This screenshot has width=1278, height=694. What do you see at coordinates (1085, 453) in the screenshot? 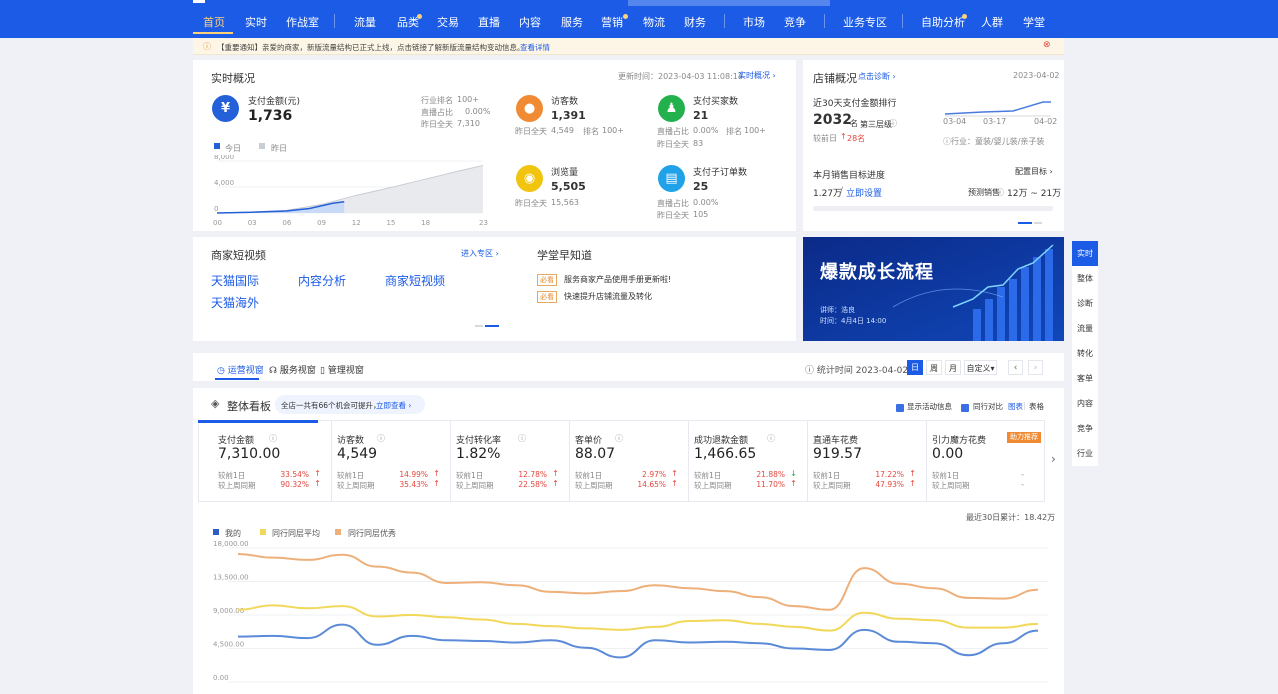
I see `sidebar-item-industry: 行业` at bounding box center [1085, 453].